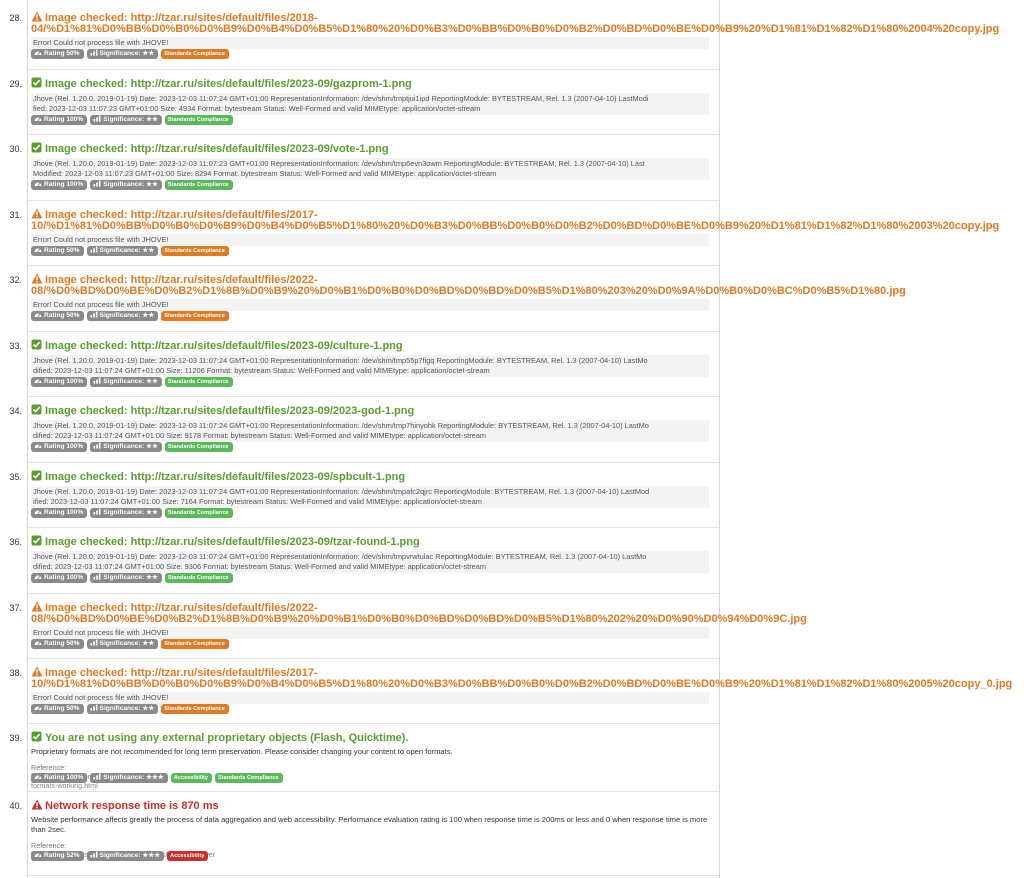 Image resolution: width=1027 pixels, height=878 pixels. I want to click on badge-row: Rating 52% Significance: ★★★ Accessibility, so click(121, 856).